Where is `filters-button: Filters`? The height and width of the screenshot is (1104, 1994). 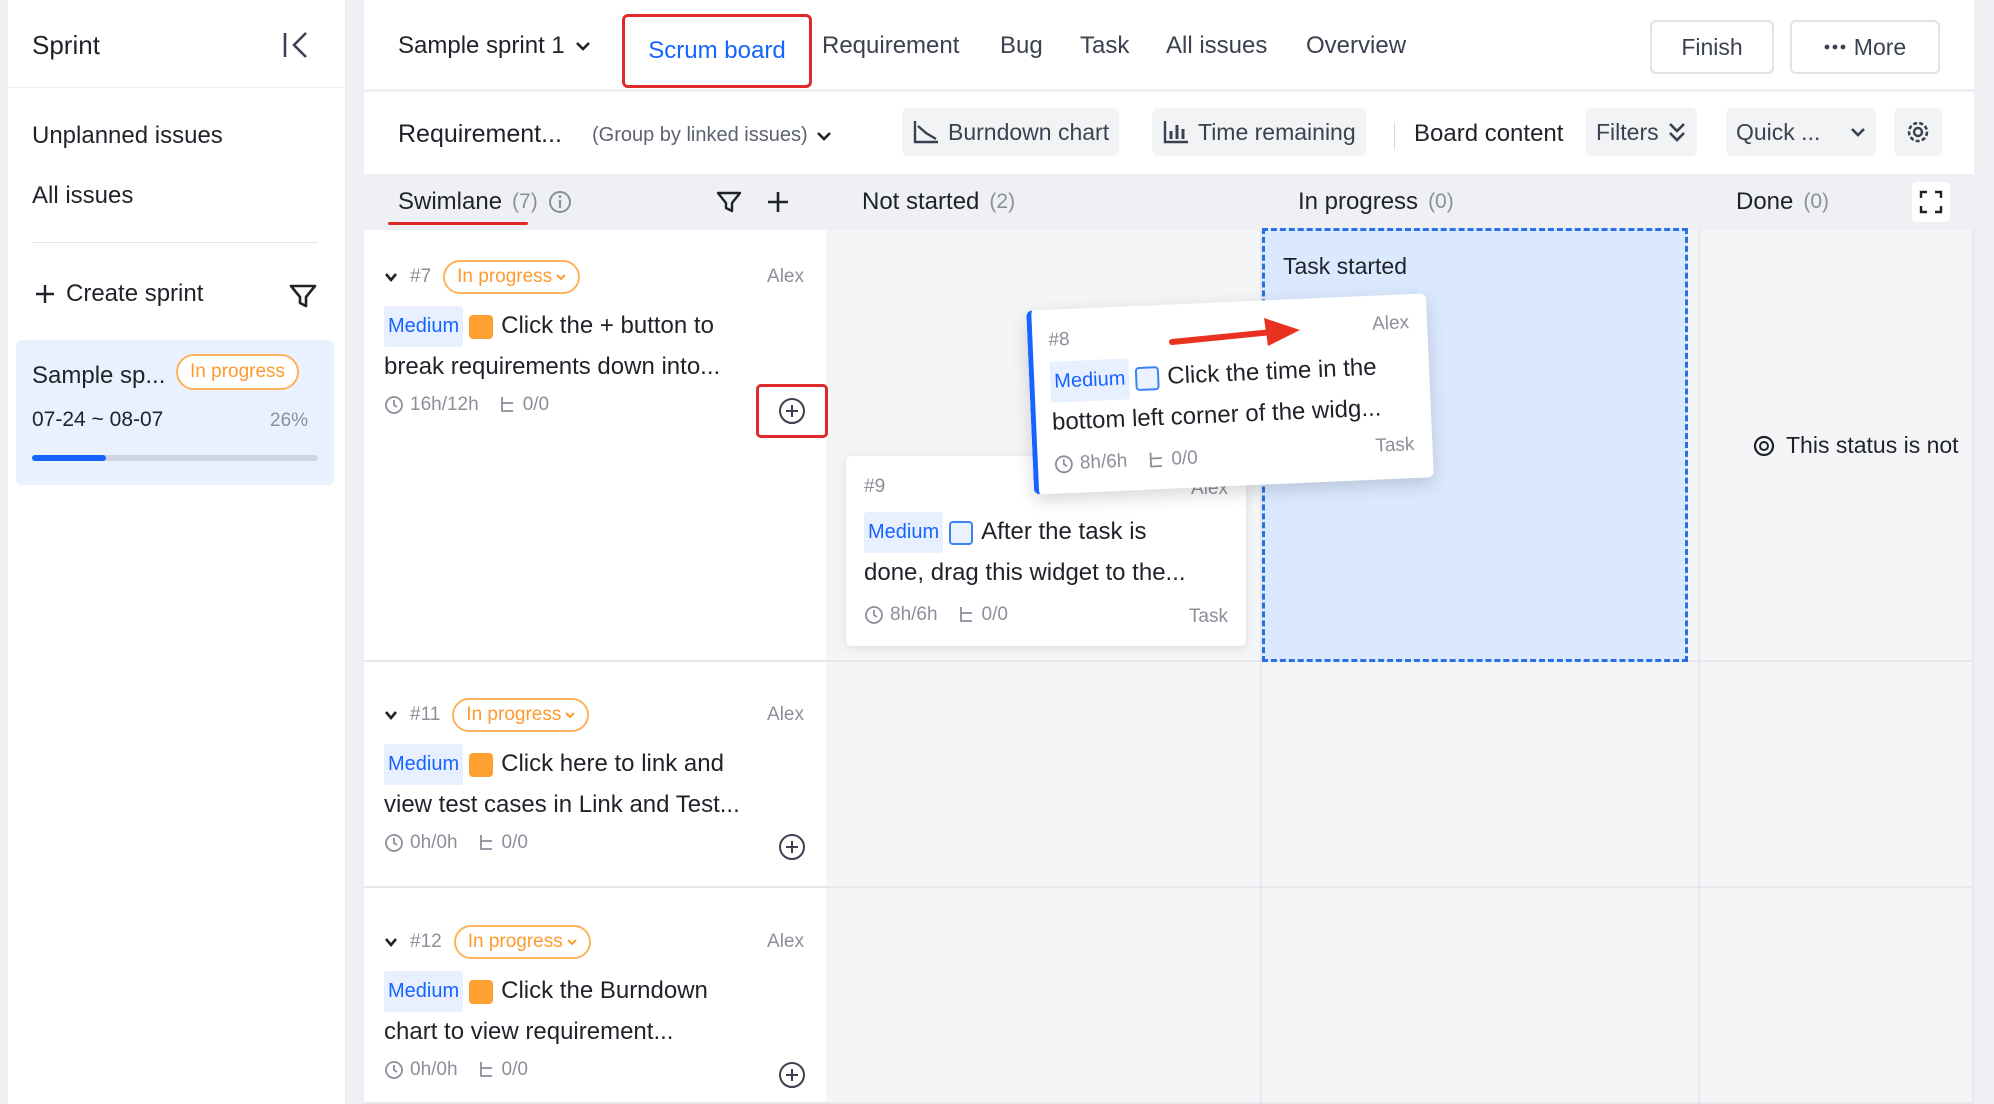
filters-button: Filters is located at coordinates (1641, 132).